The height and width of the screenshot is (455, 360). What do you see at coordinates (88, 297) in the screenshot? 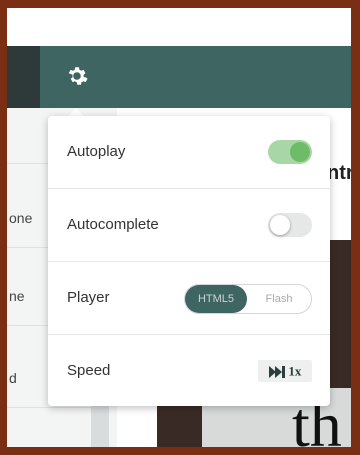
I see `player-label: Player` at bounding box center [88, 297].